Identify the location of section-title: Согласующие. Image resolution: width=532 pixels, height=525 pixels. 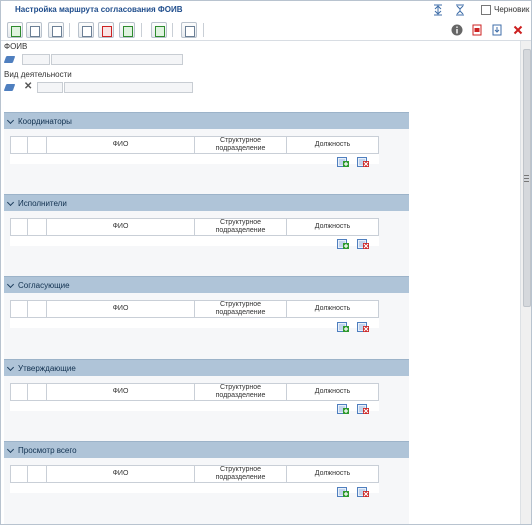
(44, 285).